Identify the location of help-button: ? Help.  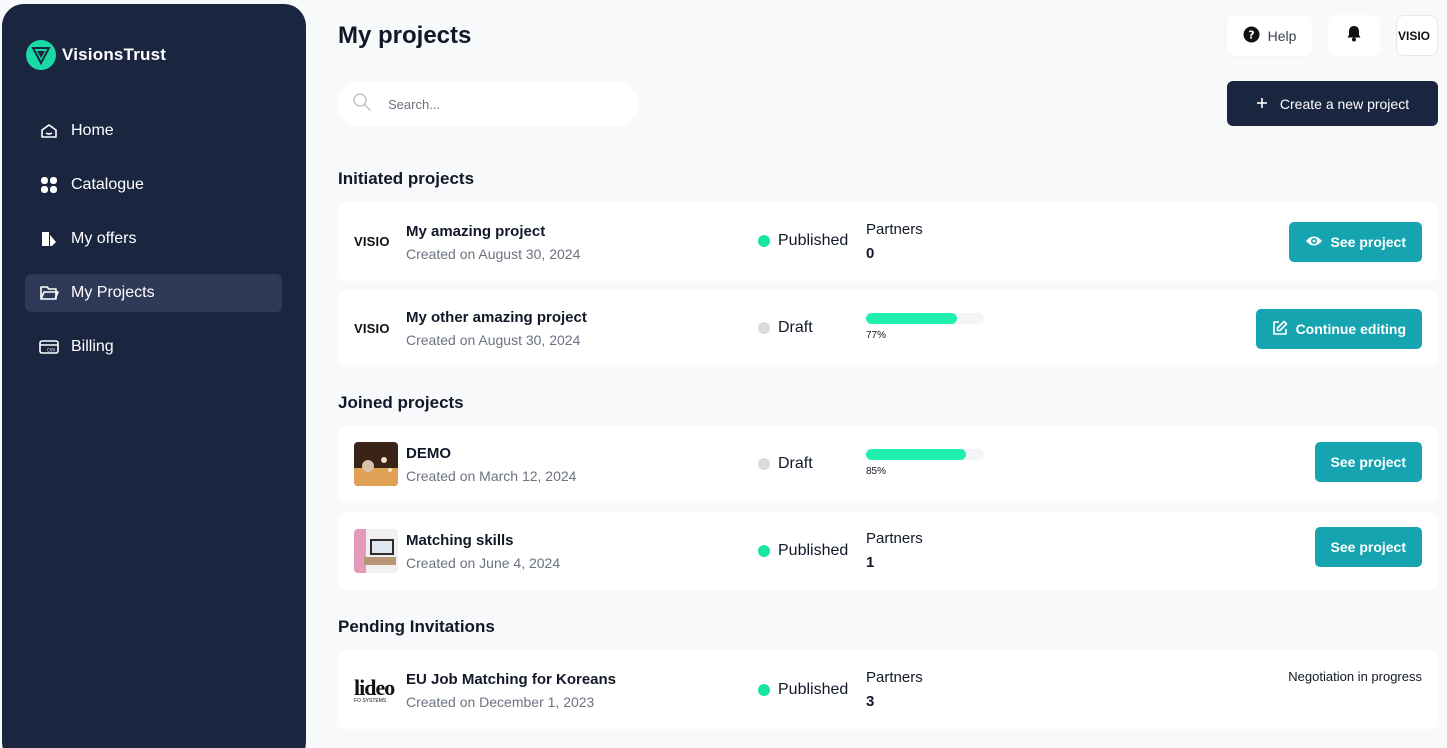
(1269, 35).